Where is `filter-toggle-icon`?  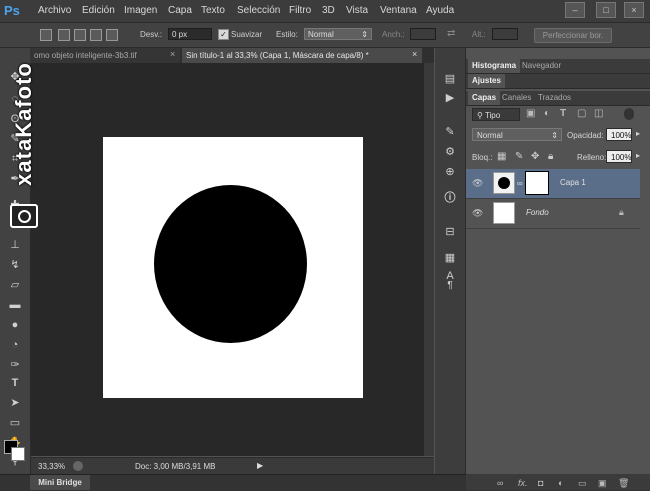
filter-toggle-icon is located at coordinates (629, 114).